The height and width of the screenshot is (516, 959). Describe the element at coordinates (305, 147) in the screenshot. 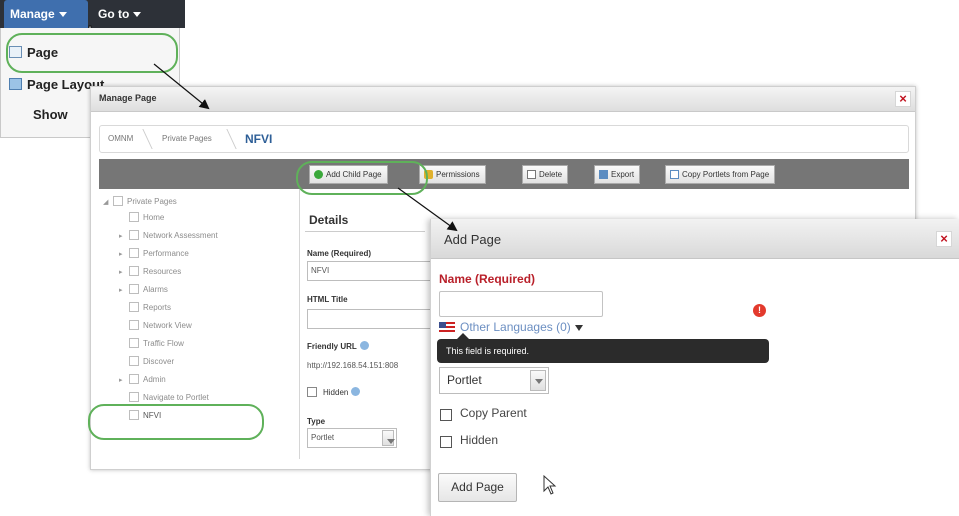

I see `annotation-arrows` at that location.